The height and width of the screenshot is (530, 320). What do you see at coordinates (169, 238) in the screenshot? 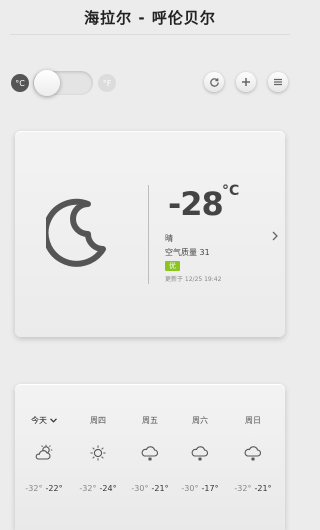
I see `weather-condition: 晴` at bounding box center [169, 238].